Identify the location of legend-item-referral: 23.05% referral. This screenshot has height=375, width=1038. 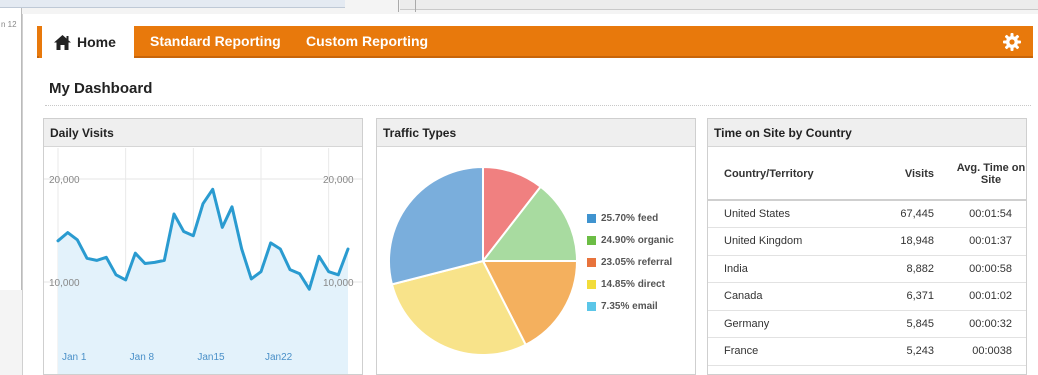
(630, 262).